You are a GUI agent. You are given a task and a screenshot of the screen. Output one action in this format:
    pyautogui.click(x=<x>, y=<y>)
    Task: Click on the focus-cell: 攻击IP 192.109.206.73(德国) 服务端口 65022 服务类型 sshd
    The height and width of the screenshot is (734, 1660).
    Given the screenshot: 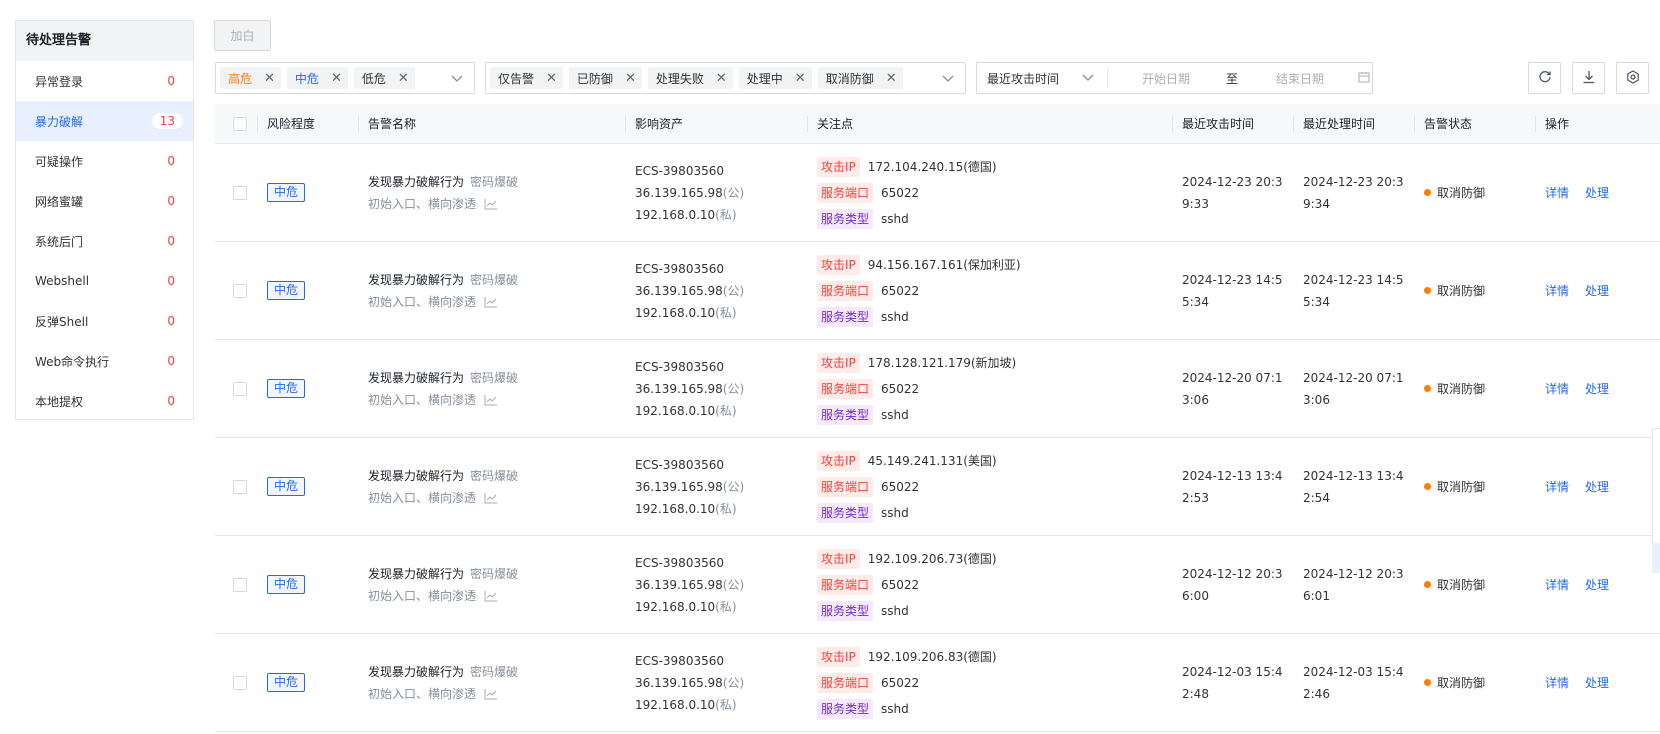 What is the action you would take?
    pyautogui.click(x=989, y=585)
    